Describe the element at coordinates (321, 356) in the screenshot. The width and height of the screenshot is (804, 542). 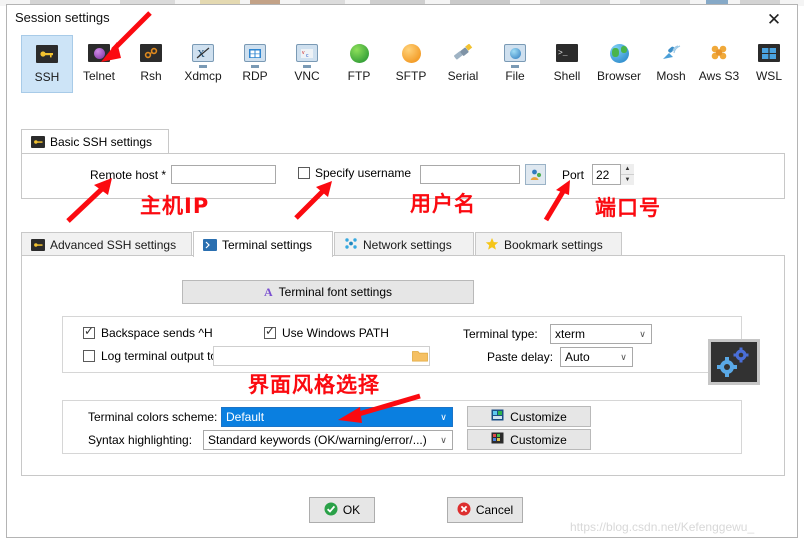
I see `log-output-path-input` at that location.